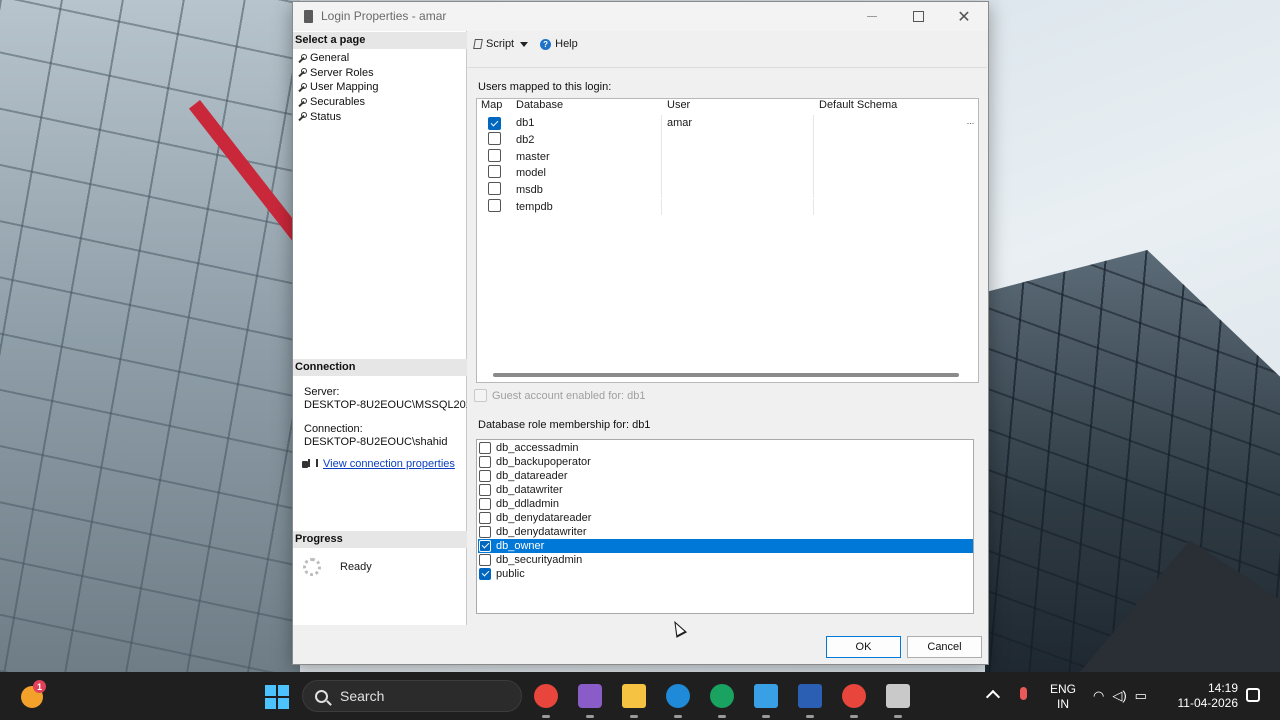 The image size is (1280, 720). I want to click on table-row: msdb, so click(727, 190).